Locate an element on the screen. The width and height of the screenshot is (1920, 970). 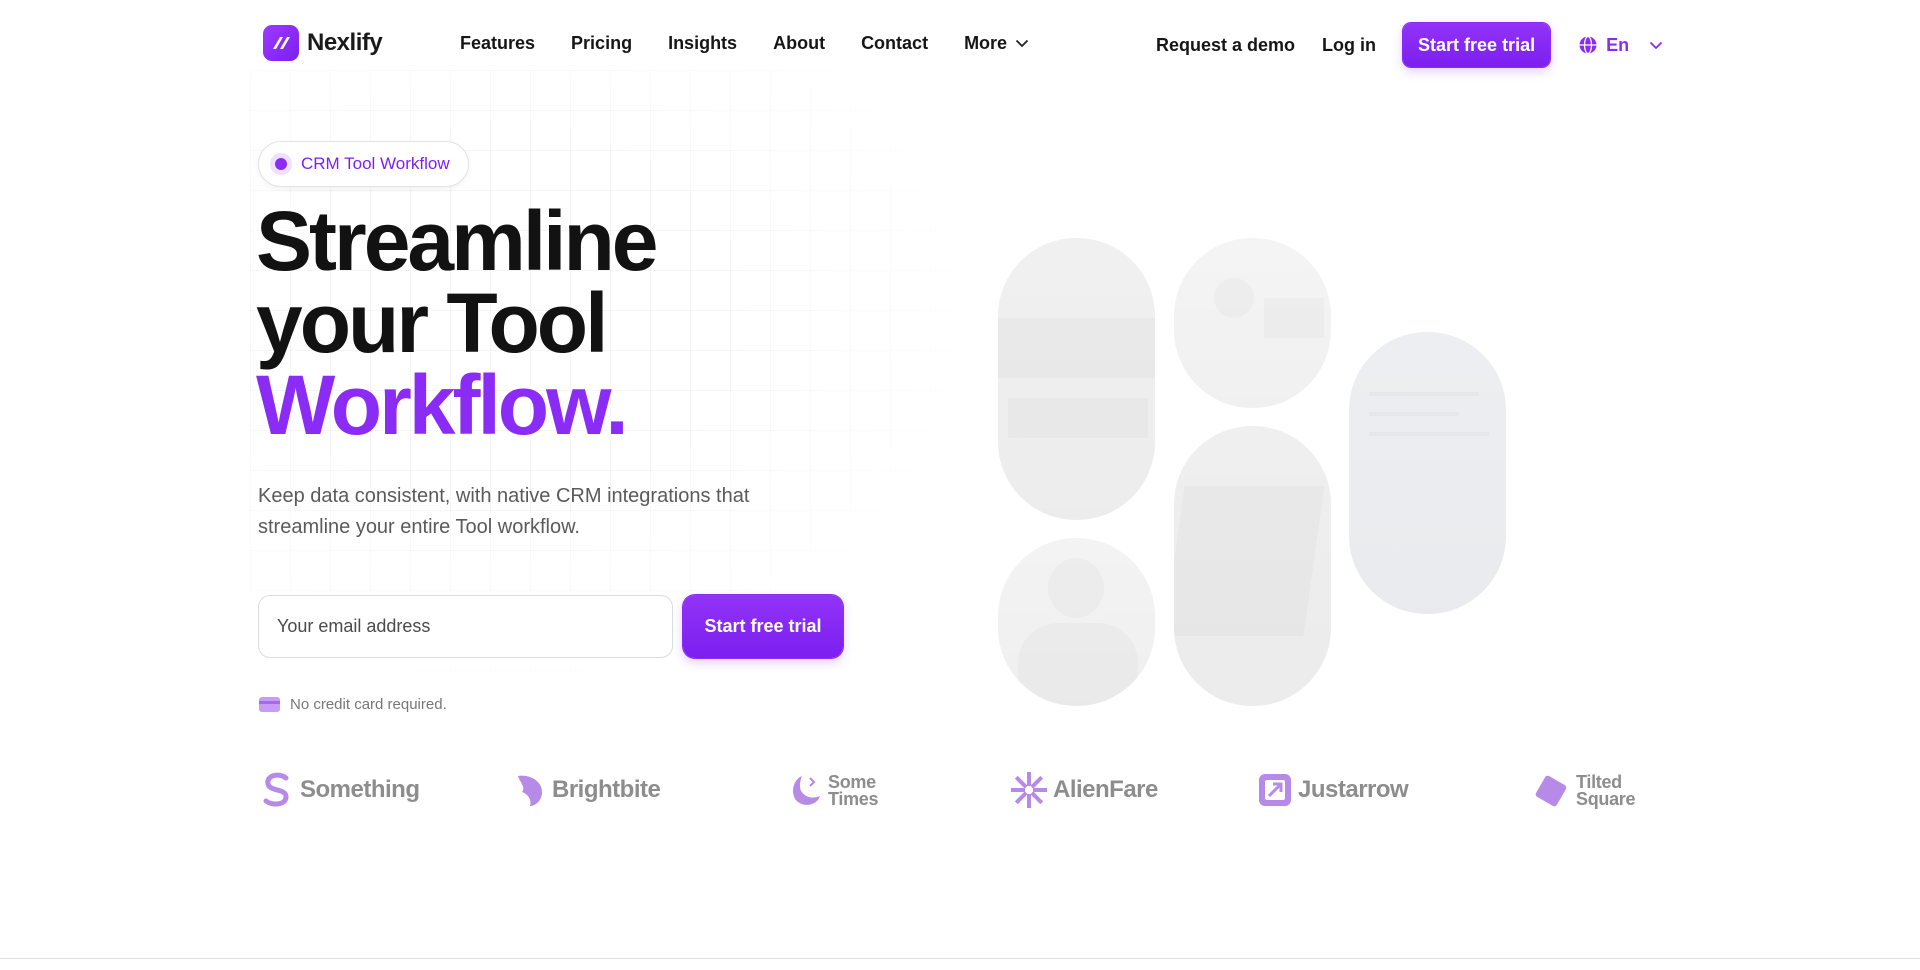
language-selector: En is located at coordinates (1620, 45).